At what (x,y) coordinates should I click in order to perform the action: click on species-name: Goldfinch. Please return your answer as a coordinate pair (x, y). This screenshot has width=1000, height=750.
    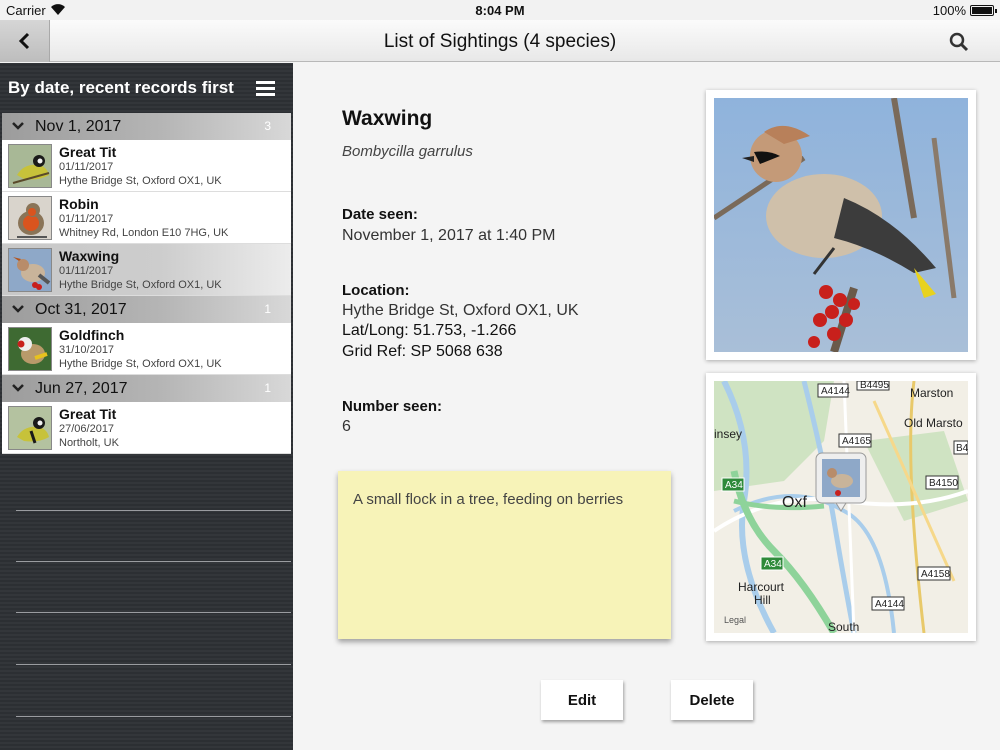
    Looking at the image, I should click on (92, 335).